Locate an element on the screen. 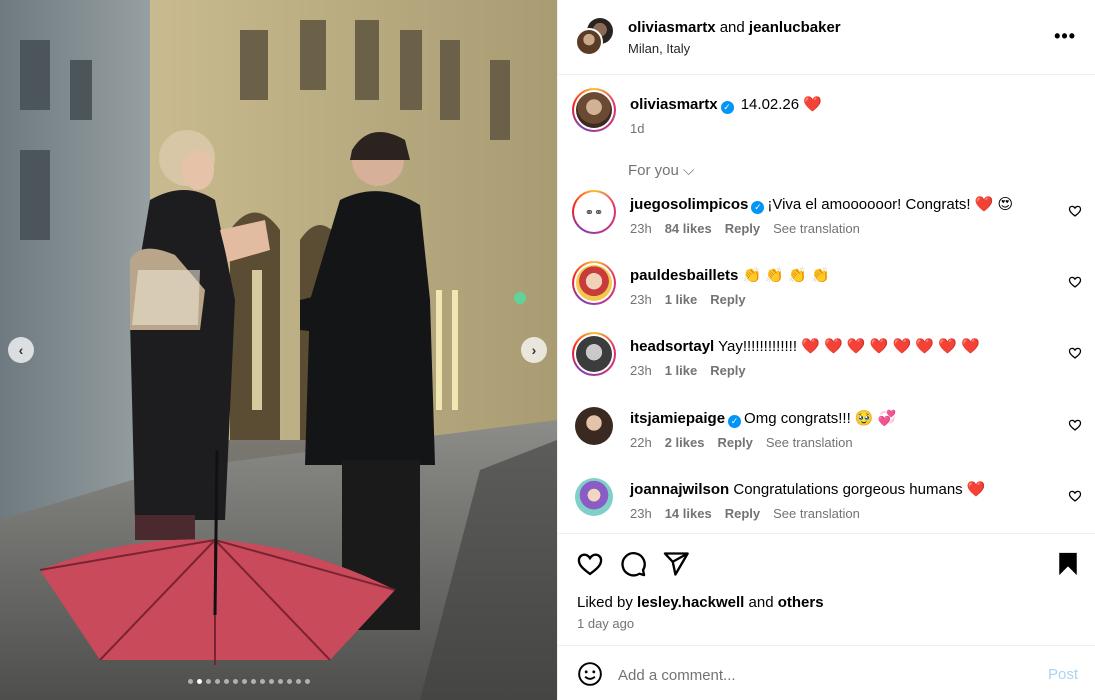 Image resolution: width=1095 pixels, height=700 pixels. caption-text: oliviasmartx ✓ 14.02.26 ❤️ is located at coordinates (726, 104).